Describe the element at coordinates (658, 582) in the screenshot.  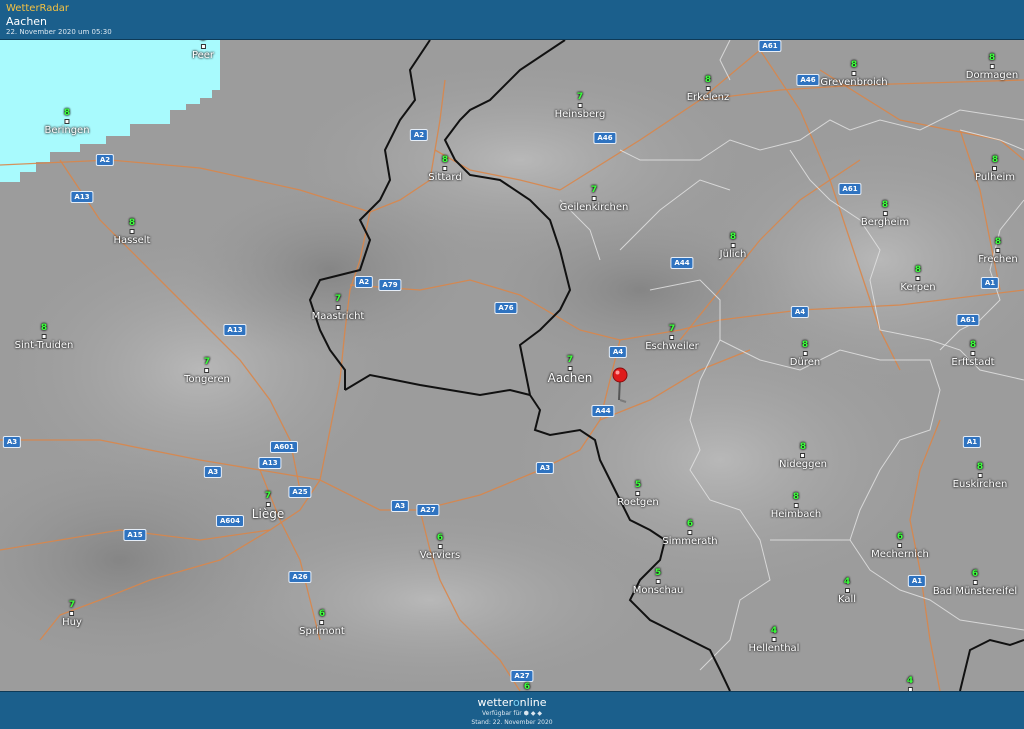
I see `city-marker: 5 Monschau` at that location.